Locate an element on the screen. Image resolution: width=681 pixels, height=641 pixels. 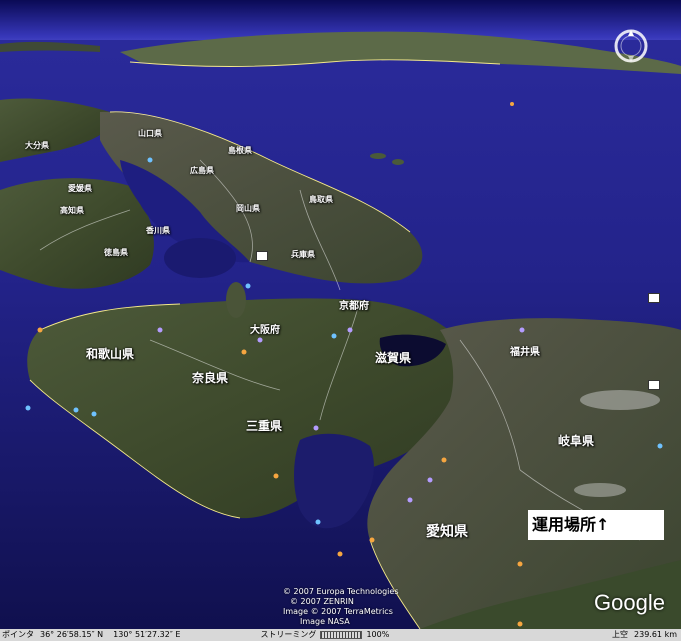
google-logo: Google is located at coordinates (629, 602).